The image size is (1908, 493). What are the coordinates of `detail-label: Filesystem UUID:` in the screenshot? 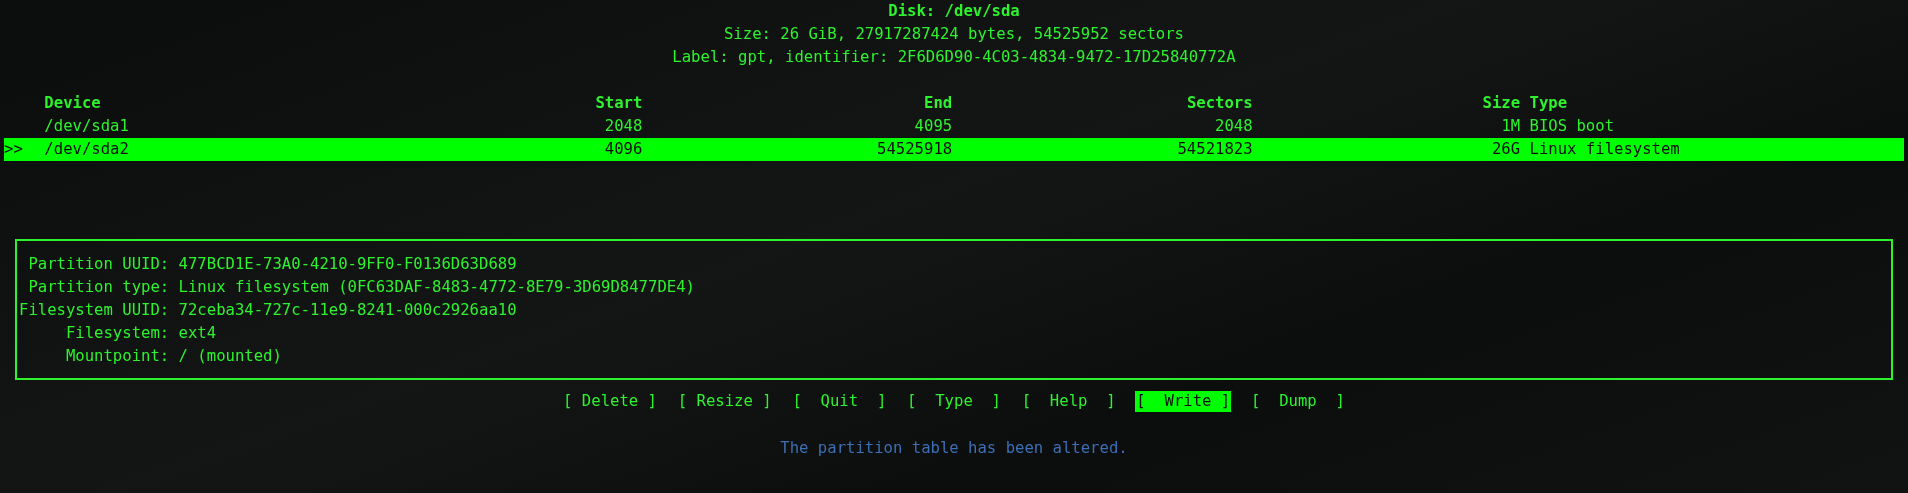 It's located at (94, 310).